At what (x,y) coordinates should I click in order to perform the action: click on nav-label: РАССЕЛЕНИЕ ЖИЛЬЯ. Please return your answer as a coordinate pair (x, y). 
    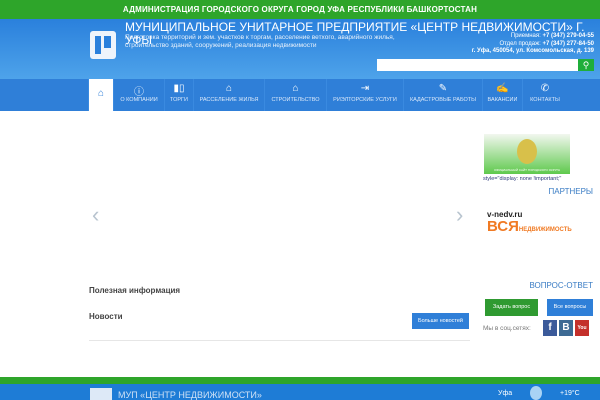
    Looking at the image, I should click on (229, 100).